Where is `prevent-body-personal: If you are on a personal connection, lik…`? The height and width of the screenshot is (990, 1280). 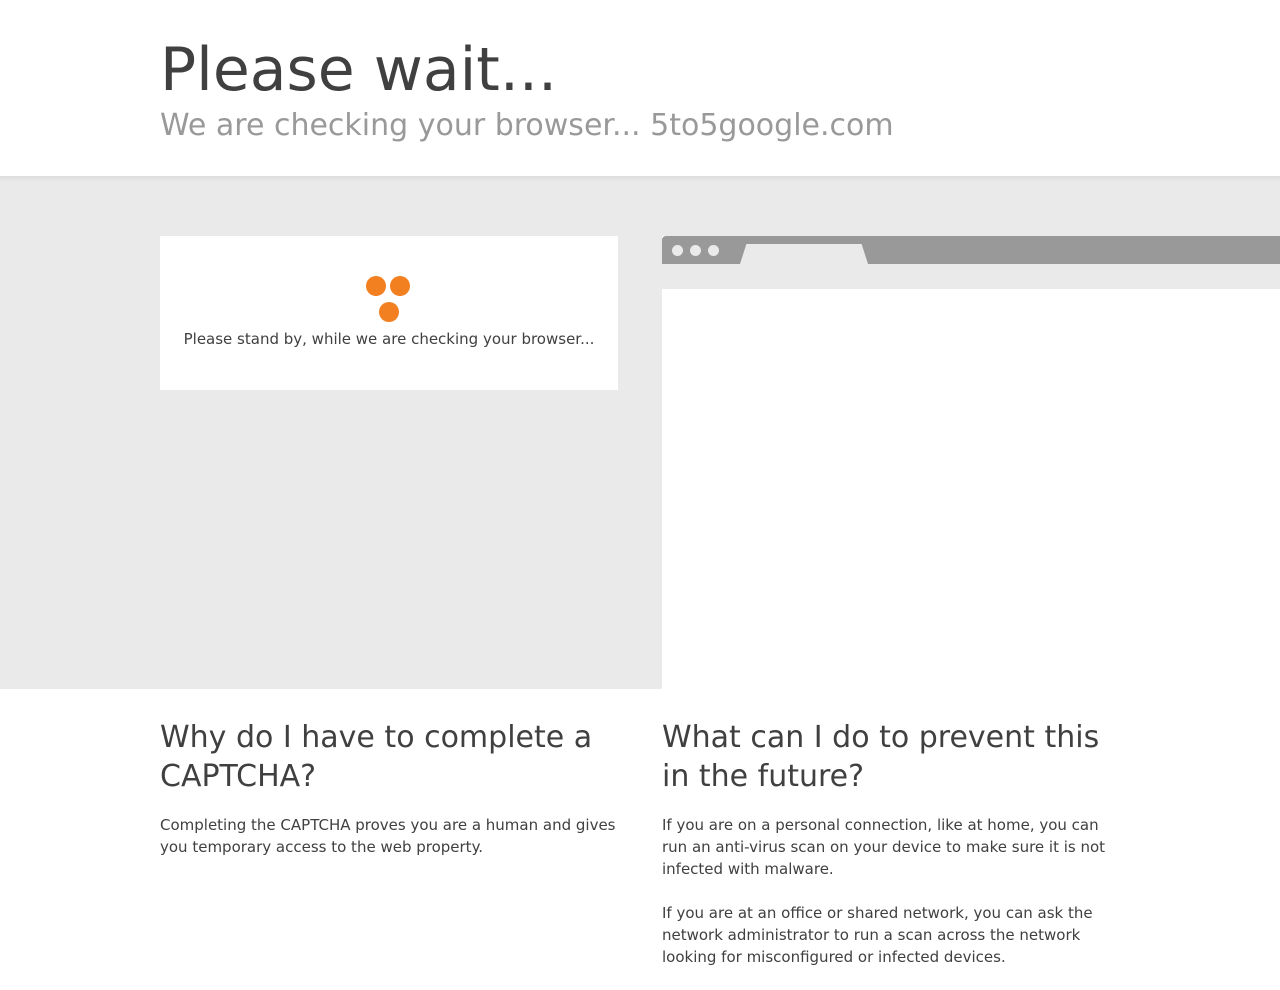
prevent-body-personal: If you are on a personal connection, lik… is located at coordinates (884, 847).